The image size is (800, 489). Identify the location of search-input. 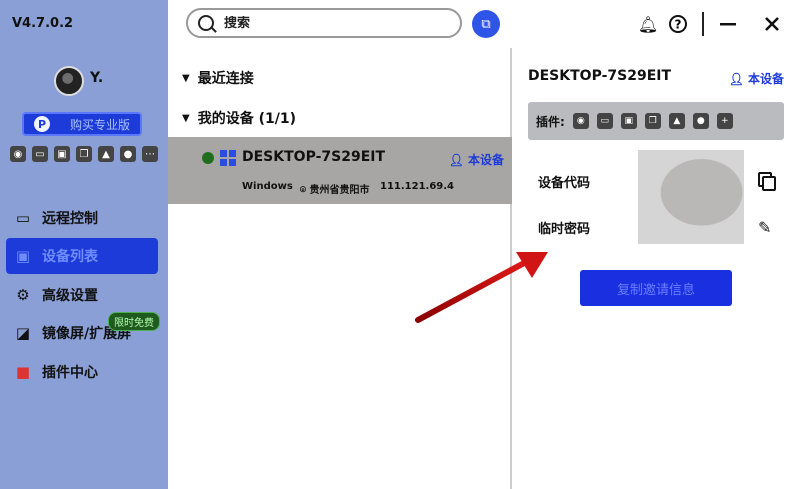
(324, 23).